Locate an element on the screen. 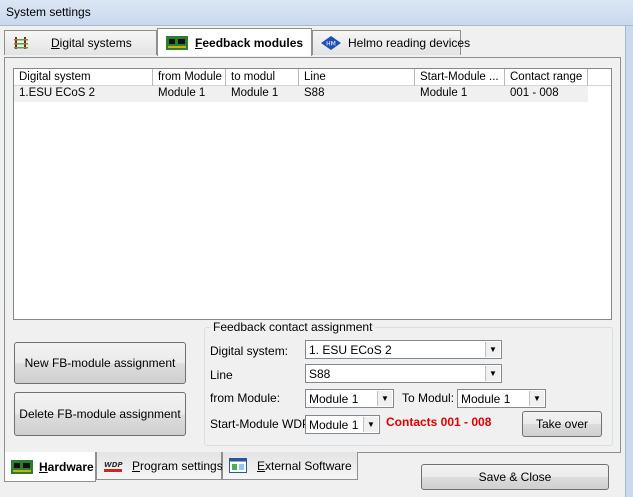  to-modul-select: Module 1 ▼ is located at coordinates (501, 398).